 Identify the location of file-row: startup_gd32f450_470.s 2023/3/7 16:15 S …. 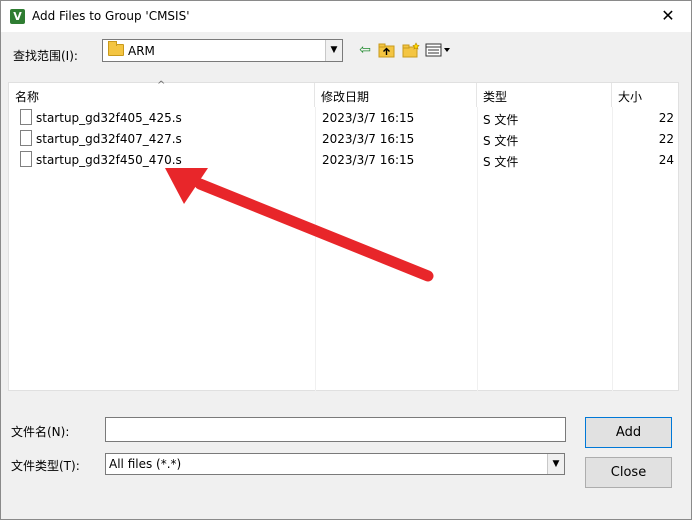
(343, 160).